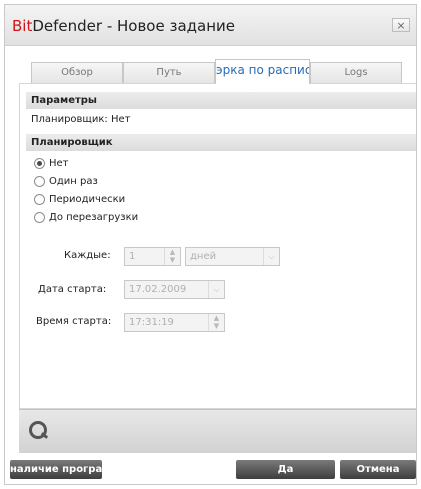  What do you see at coordinates (38, 430) in the screenshot?
I see `bitdefender-logo-icon` at bounding box center [38, 430].